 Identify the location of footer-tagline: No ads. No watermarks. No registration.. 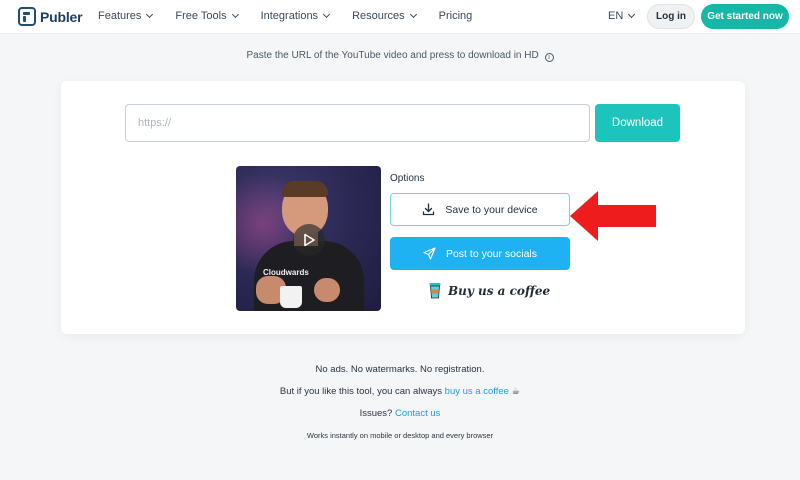
(400, 369).